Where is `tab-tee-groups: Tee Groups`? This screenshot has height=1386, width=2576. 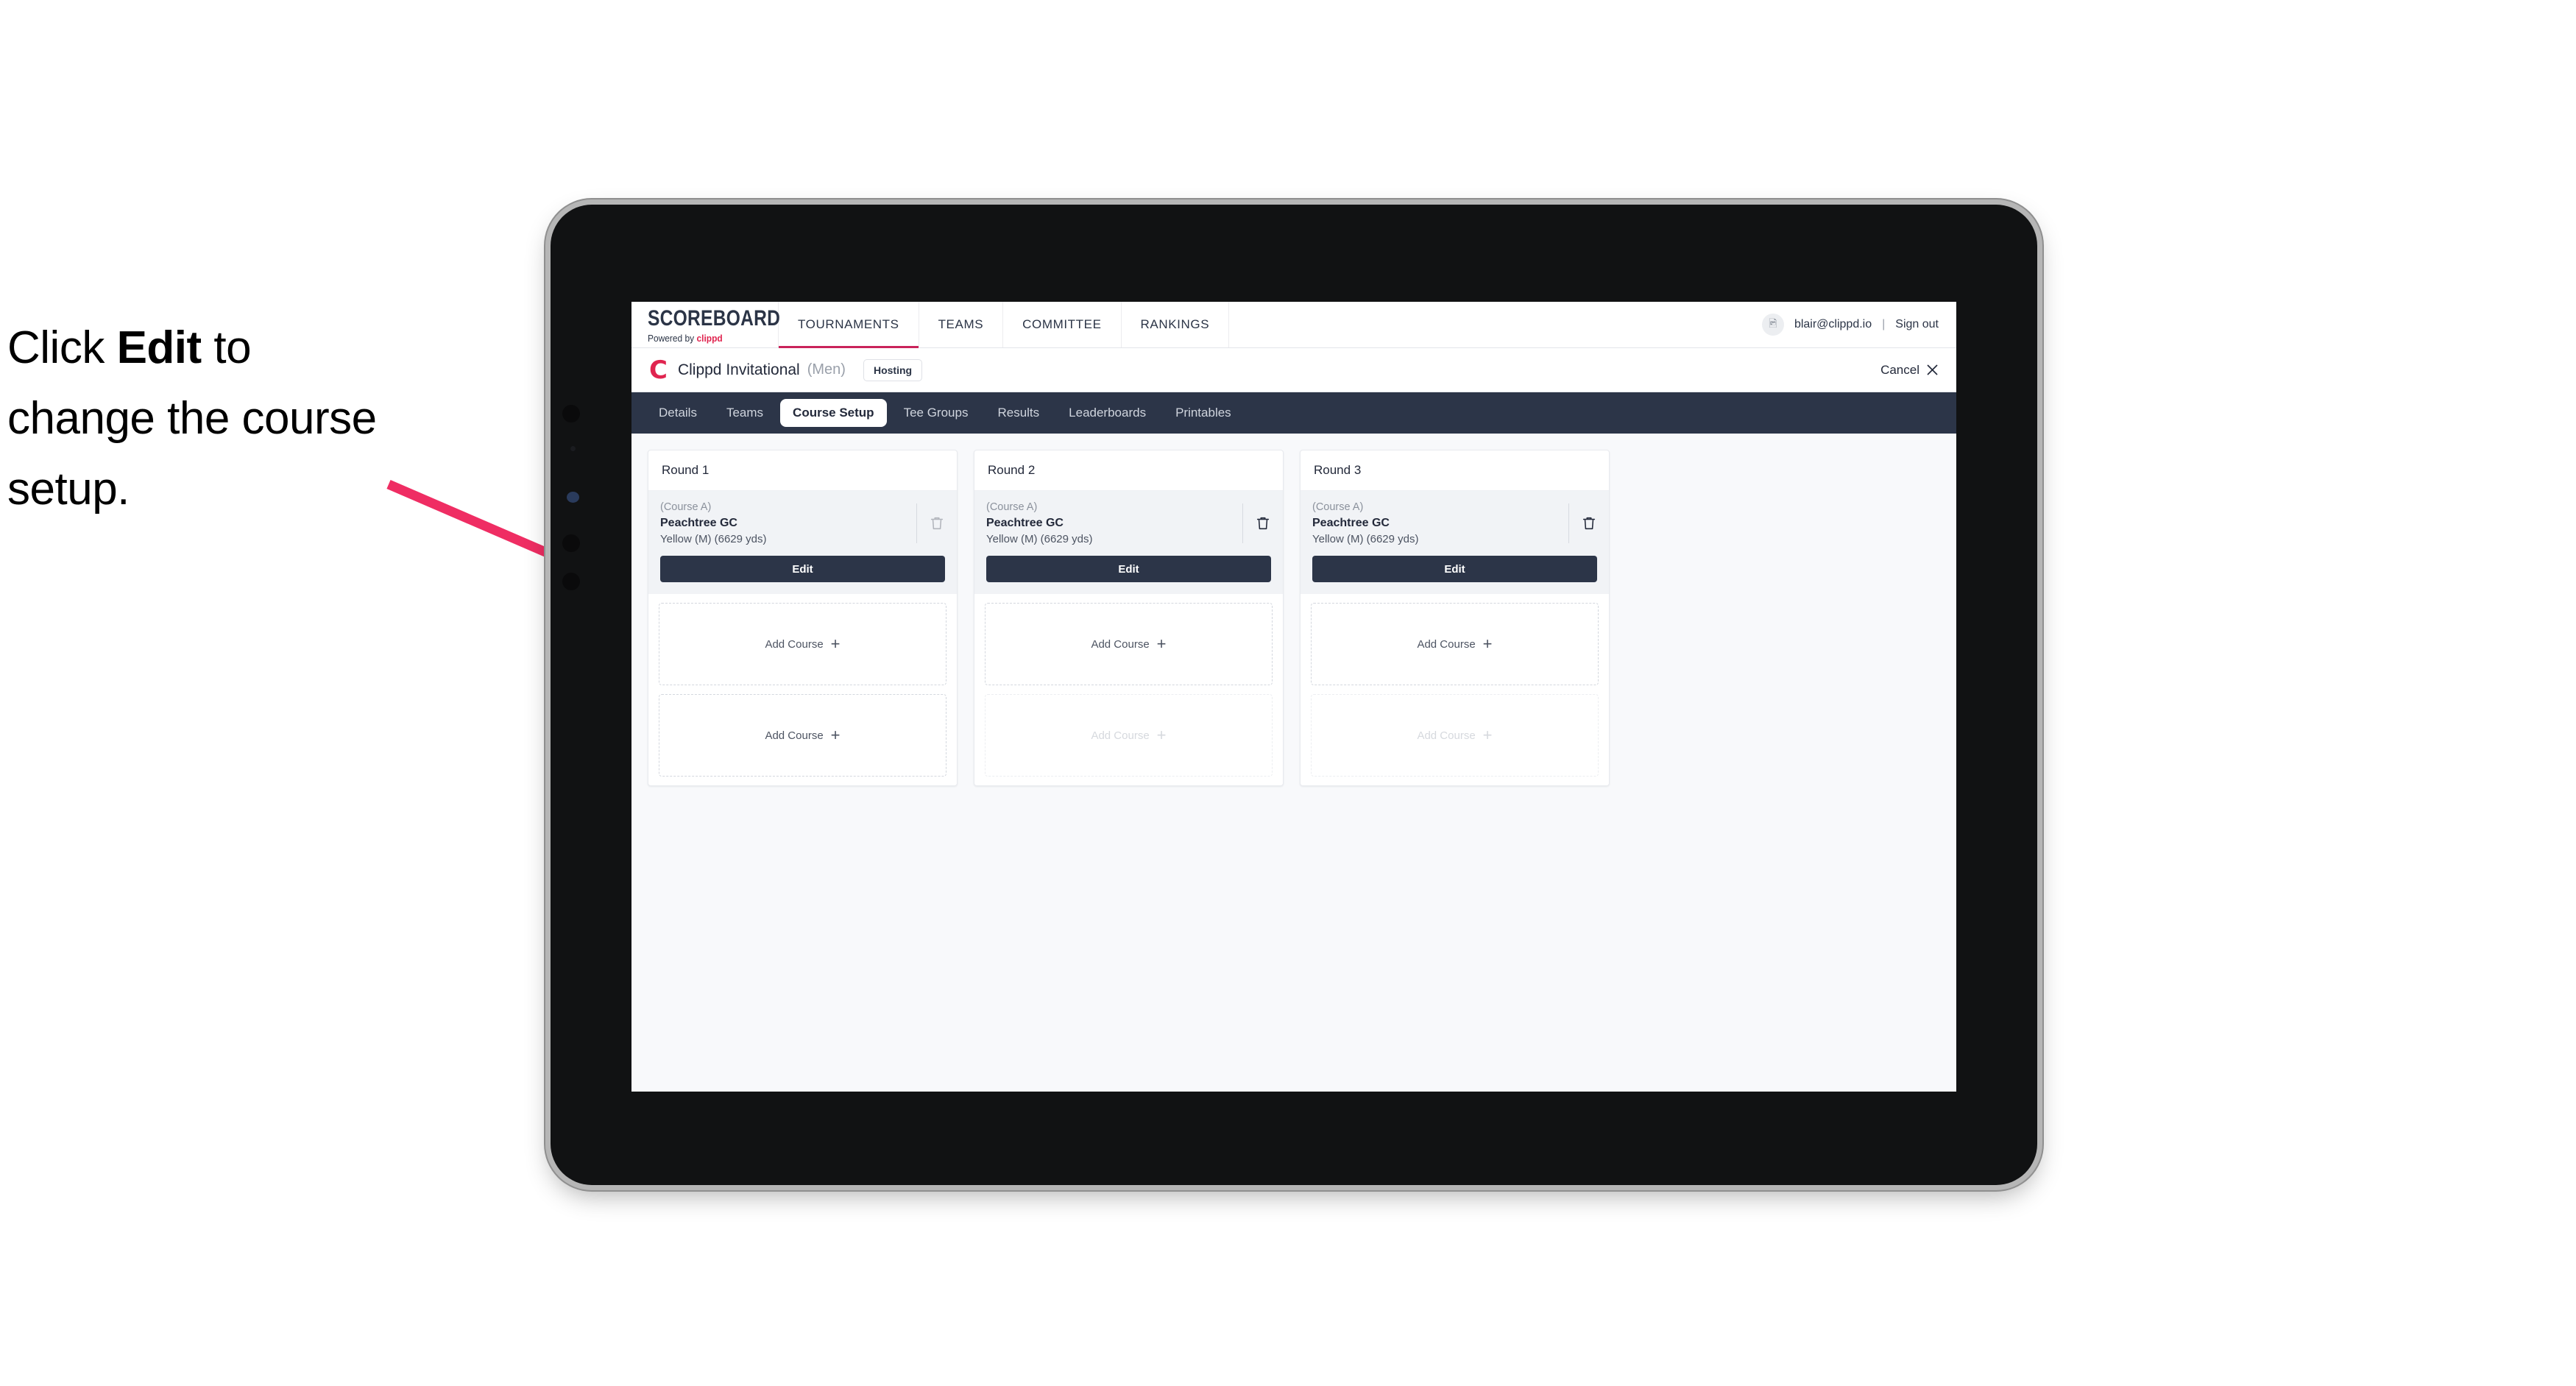 tab-tee-groups: Tee Groups is located at coordinates (936, 413).